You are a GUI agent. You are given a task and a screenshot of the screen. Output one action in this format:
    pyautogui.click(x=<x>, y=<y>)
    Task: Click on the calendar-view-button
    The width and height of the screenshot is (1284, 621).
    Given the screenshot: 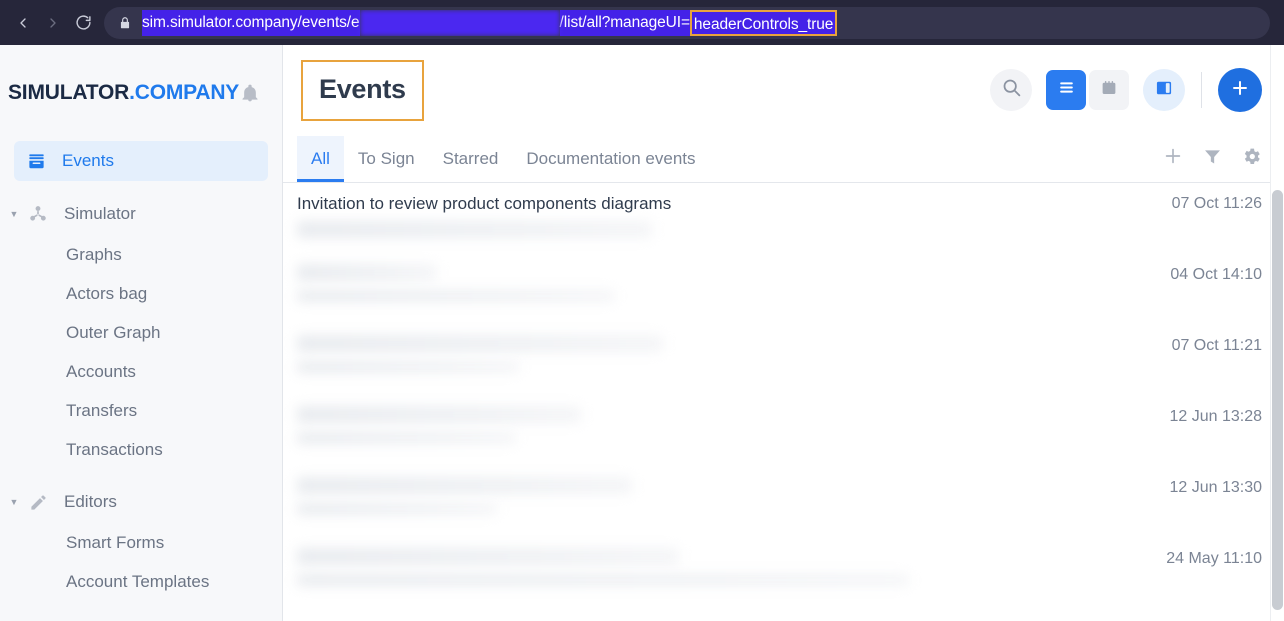 What is the action you would take?
    pyautogui.click(x=1109, y=90)
    